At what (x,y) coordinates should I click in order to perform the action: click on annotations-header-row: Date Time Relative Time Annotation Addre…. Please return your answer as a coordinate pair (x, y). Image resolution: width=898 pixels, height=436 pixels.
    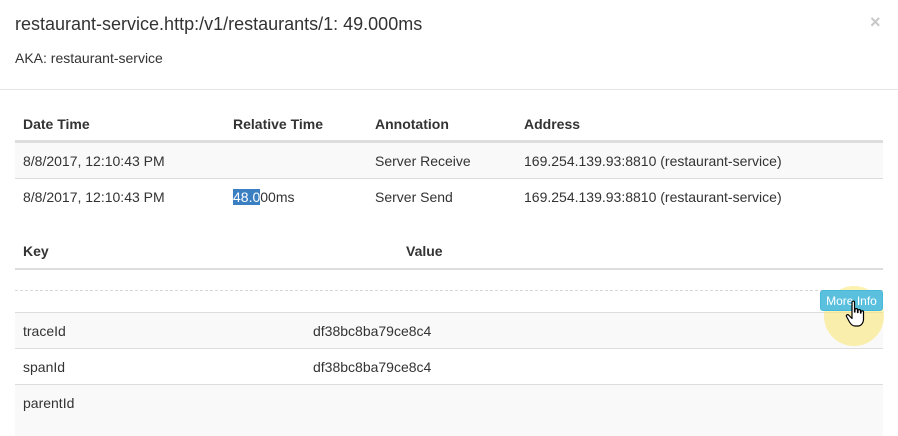
    Looking at the image, I should click on (449, 123).